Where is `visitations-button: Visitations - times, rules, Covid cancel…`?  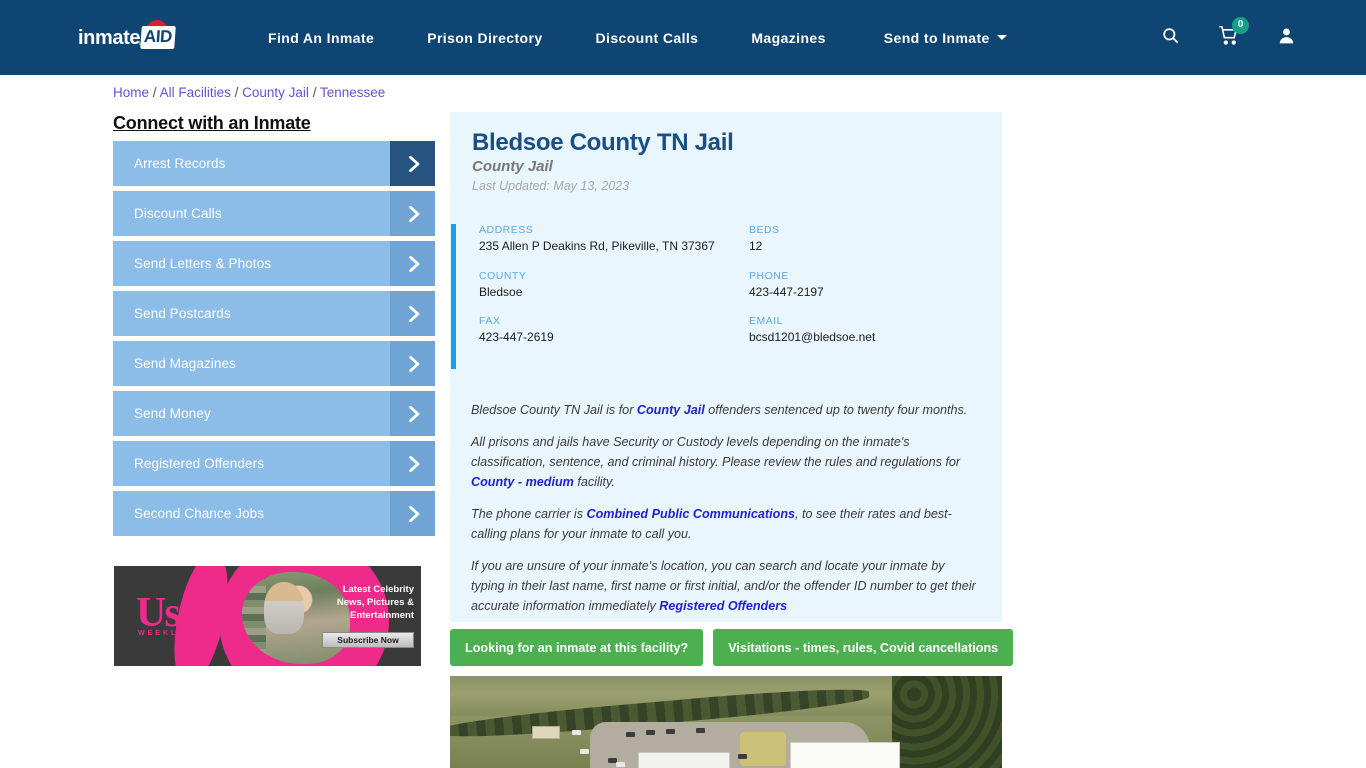
visitations-button: Visitations - times, rules, Covid cancel… is located at coordinates (863, 647).